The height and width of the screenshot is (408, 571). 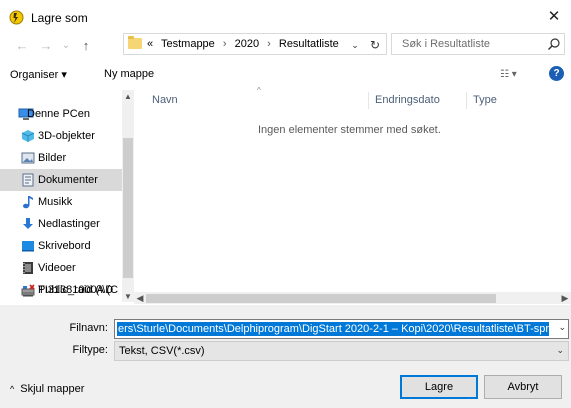 I want to click on file-list-scrollbar-thumb, so click(x=321, y=298).